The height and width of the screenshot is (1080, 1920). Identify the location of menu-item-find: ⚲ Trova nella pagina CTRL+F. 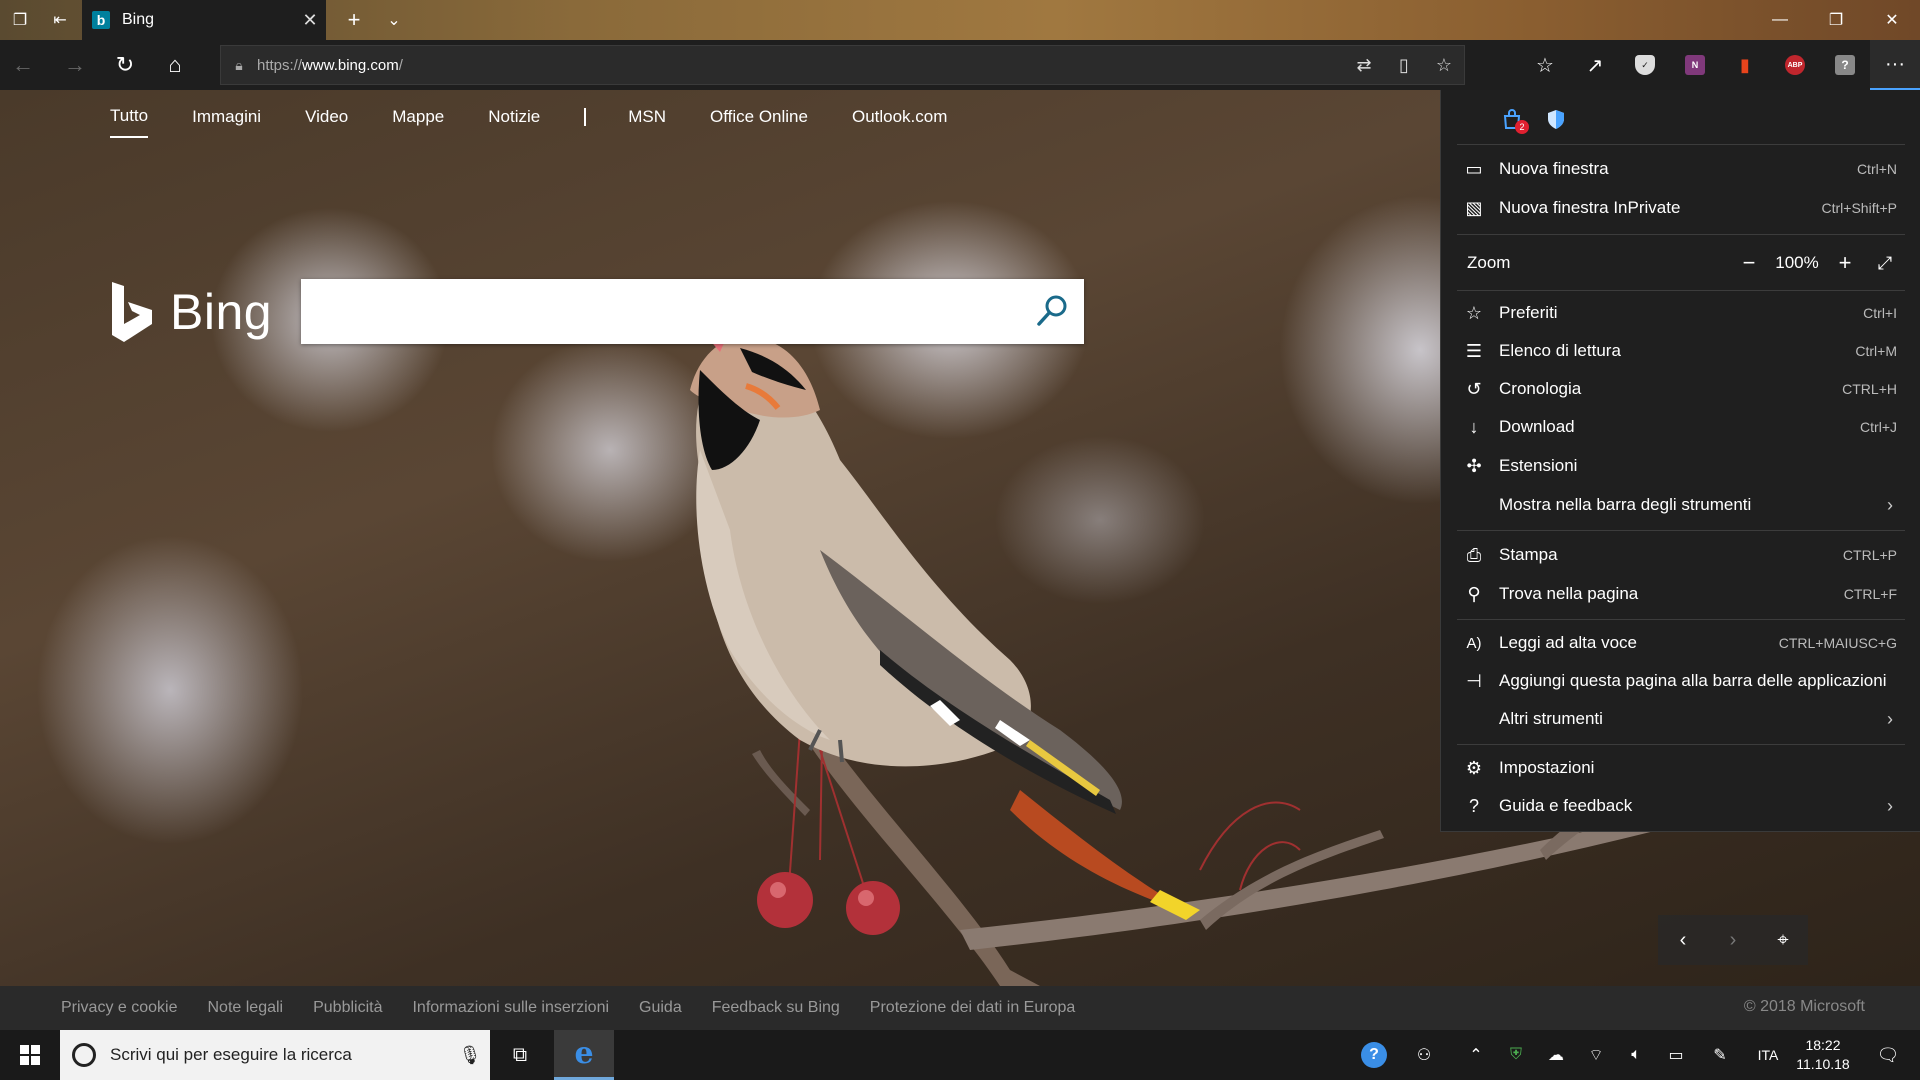
(1681, 594).